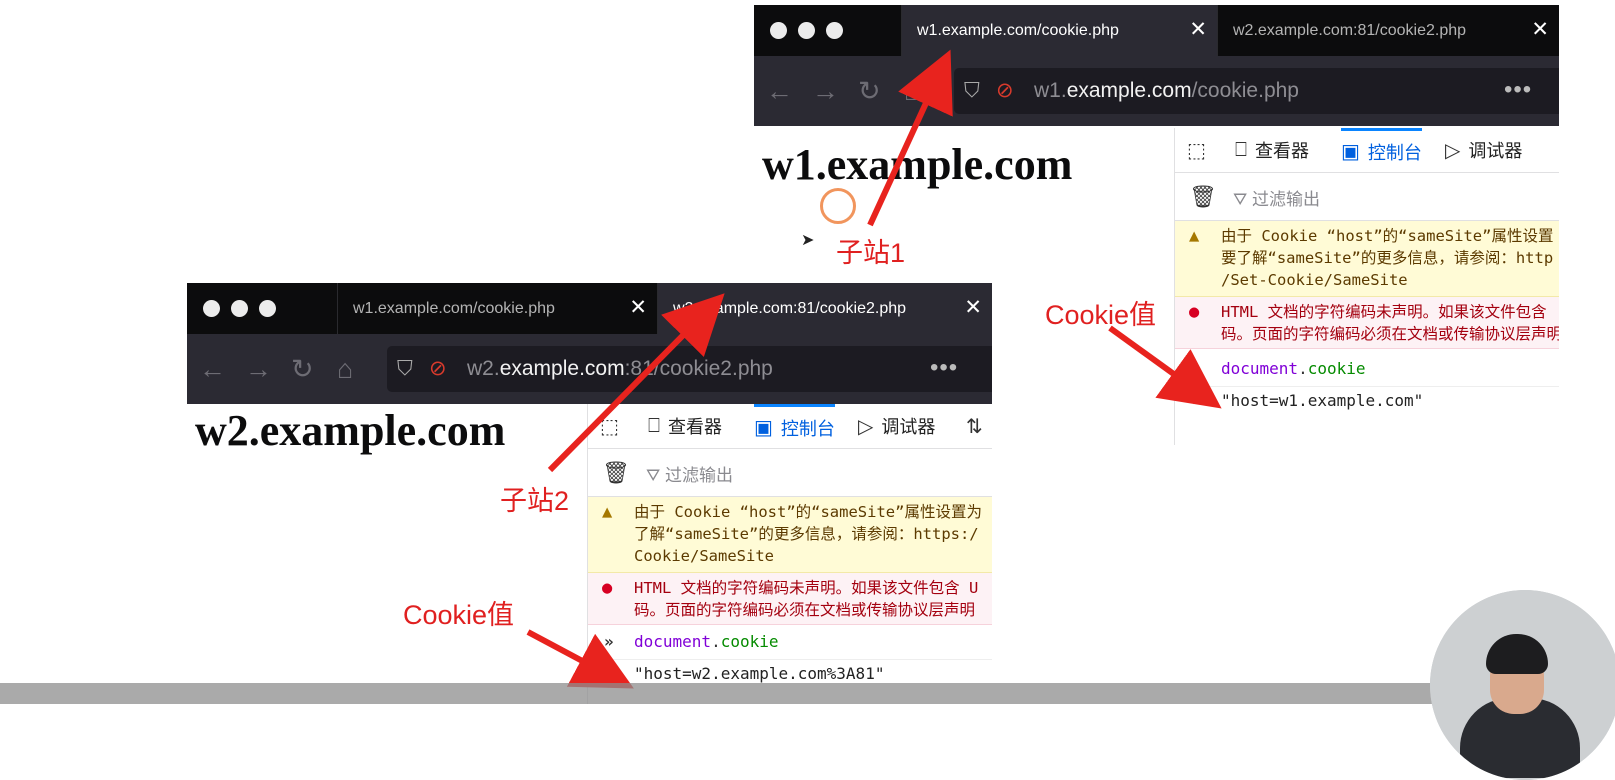 The width and height of the screenshot is (1615, 780). What do you see at coordinates (1101, 315) in the screenshot?
I see `label-cookie-value-1: Cookie值` at bounding box center [1101, 315].